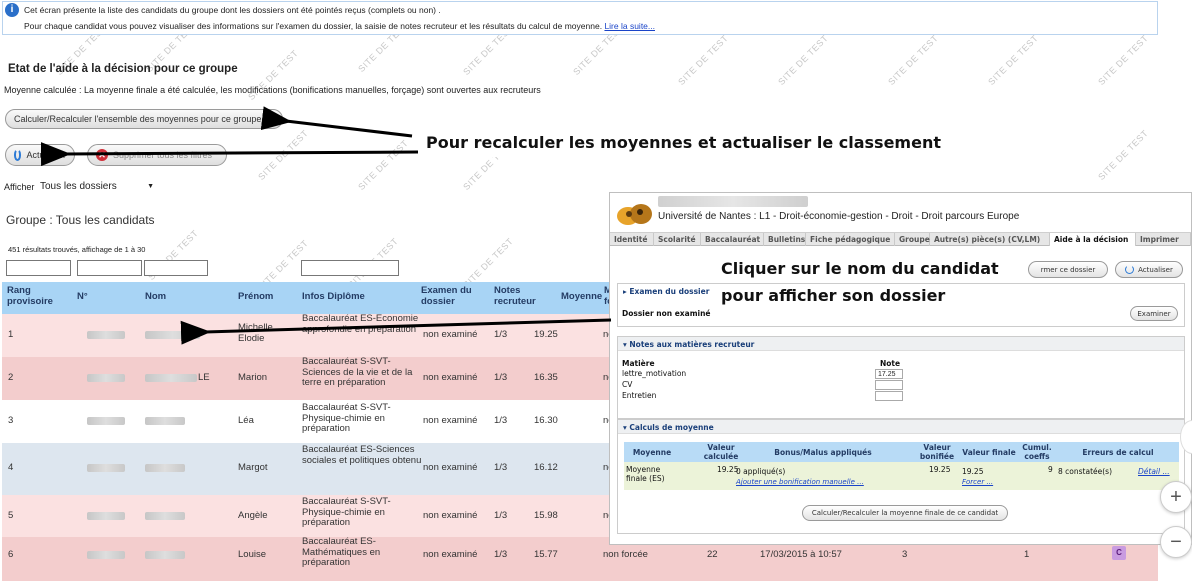  What do you see at coordinates (1176, 497) in the screenshot?
I see `zoom-in-button: +` at bounding box center [1176, 497].